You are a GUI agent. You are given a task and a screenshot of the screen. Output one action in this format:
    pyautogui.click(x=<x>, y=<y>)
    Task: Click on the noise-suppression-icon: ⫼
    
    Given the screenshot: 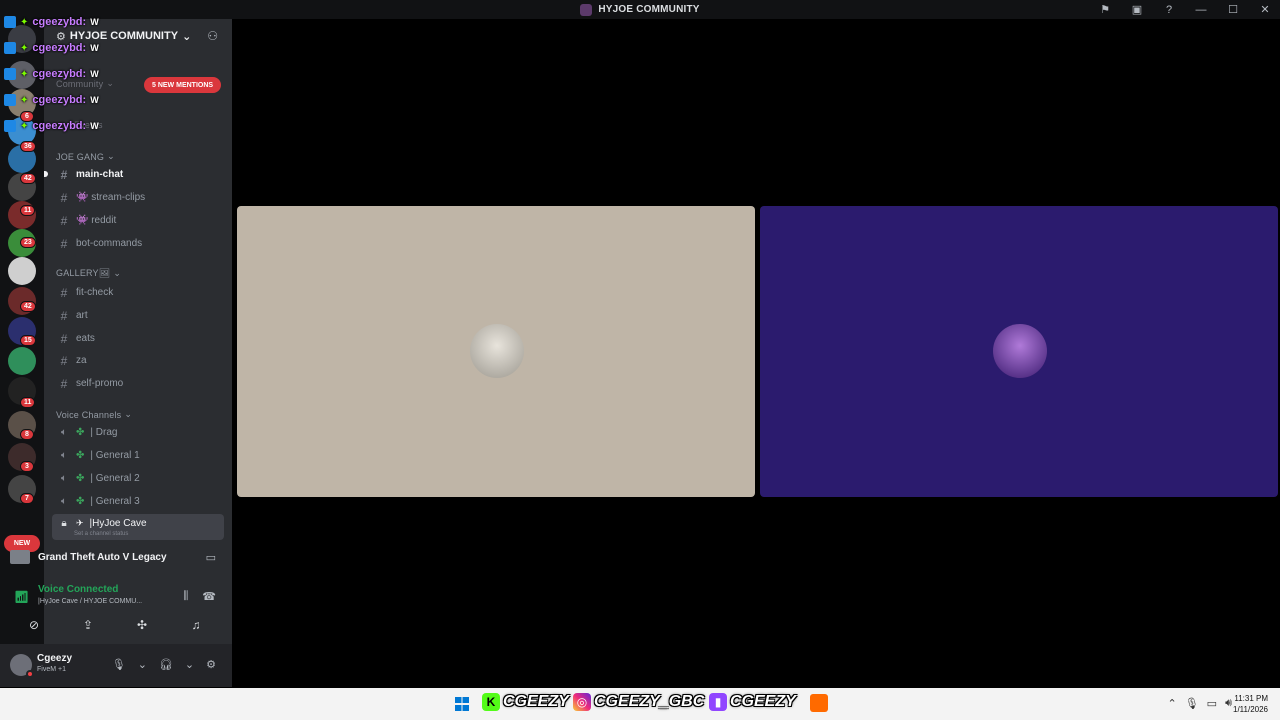 What is the action you would take?
    pyautogui.click(x=185, y=596)
    